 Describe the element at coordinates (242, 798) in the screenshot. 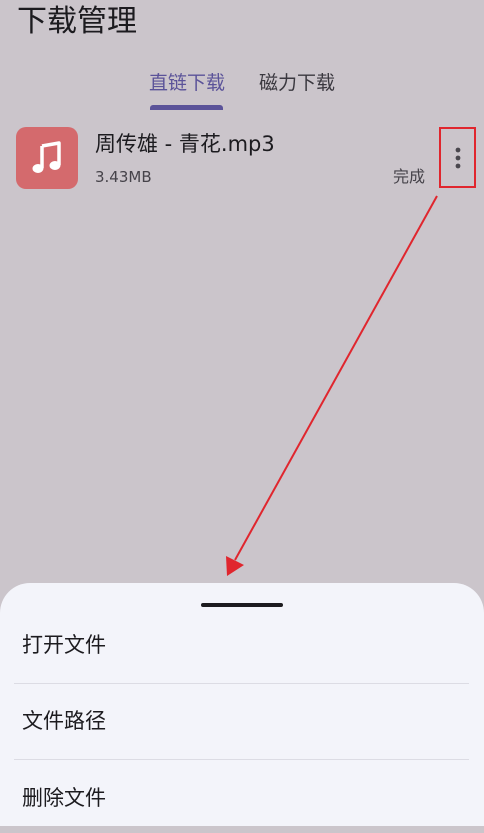

I see `delete-file-option: 删除文件` at that location.